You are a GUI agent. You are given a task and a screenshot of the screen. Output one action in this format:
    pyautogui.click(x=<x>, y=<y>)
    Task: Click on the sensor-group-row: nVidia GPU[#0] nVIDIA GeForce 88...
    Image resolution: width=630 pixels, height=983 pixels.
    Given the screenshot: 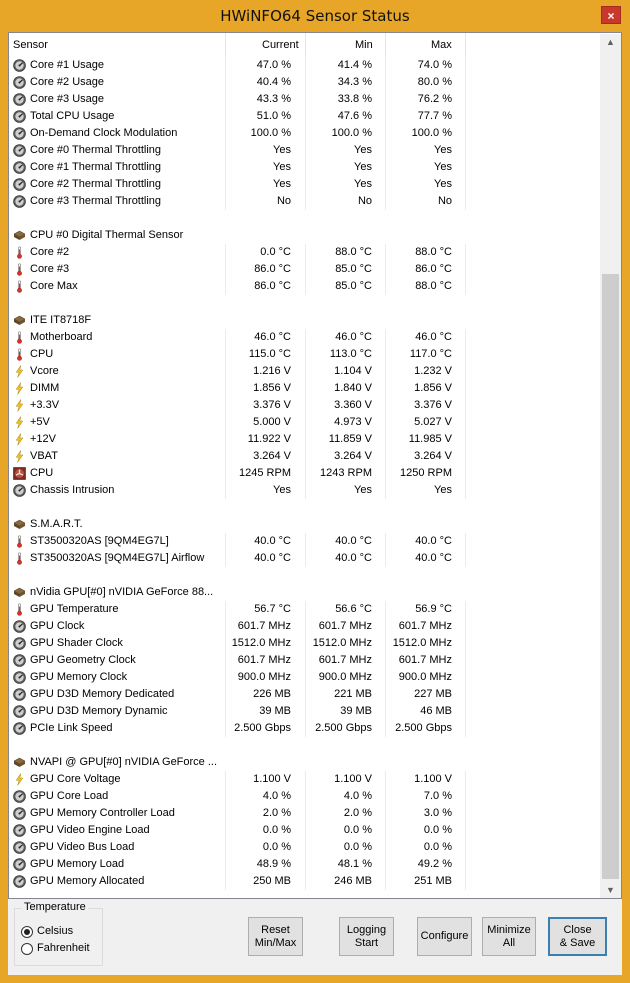 What is the action you would take?
    pyautogui.click(x=305, y=592)
    